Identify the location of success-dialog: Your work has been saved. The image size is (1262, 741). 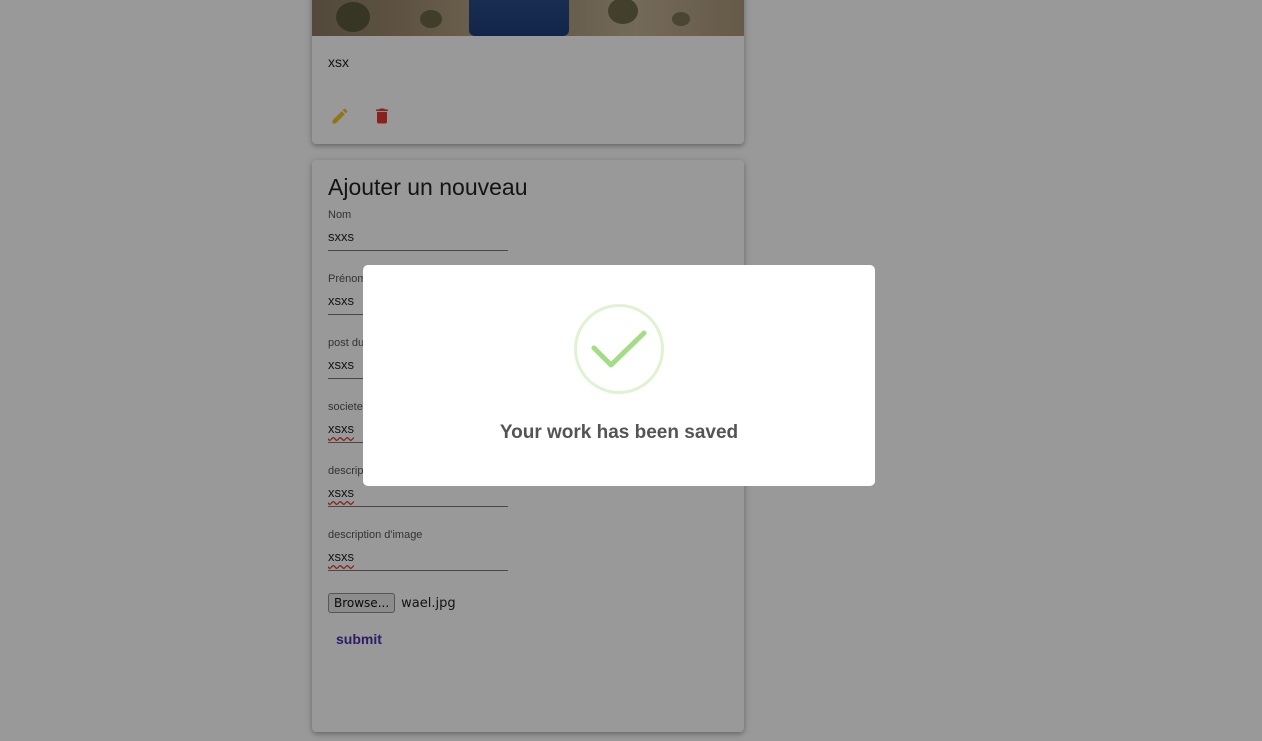
(619, 375).